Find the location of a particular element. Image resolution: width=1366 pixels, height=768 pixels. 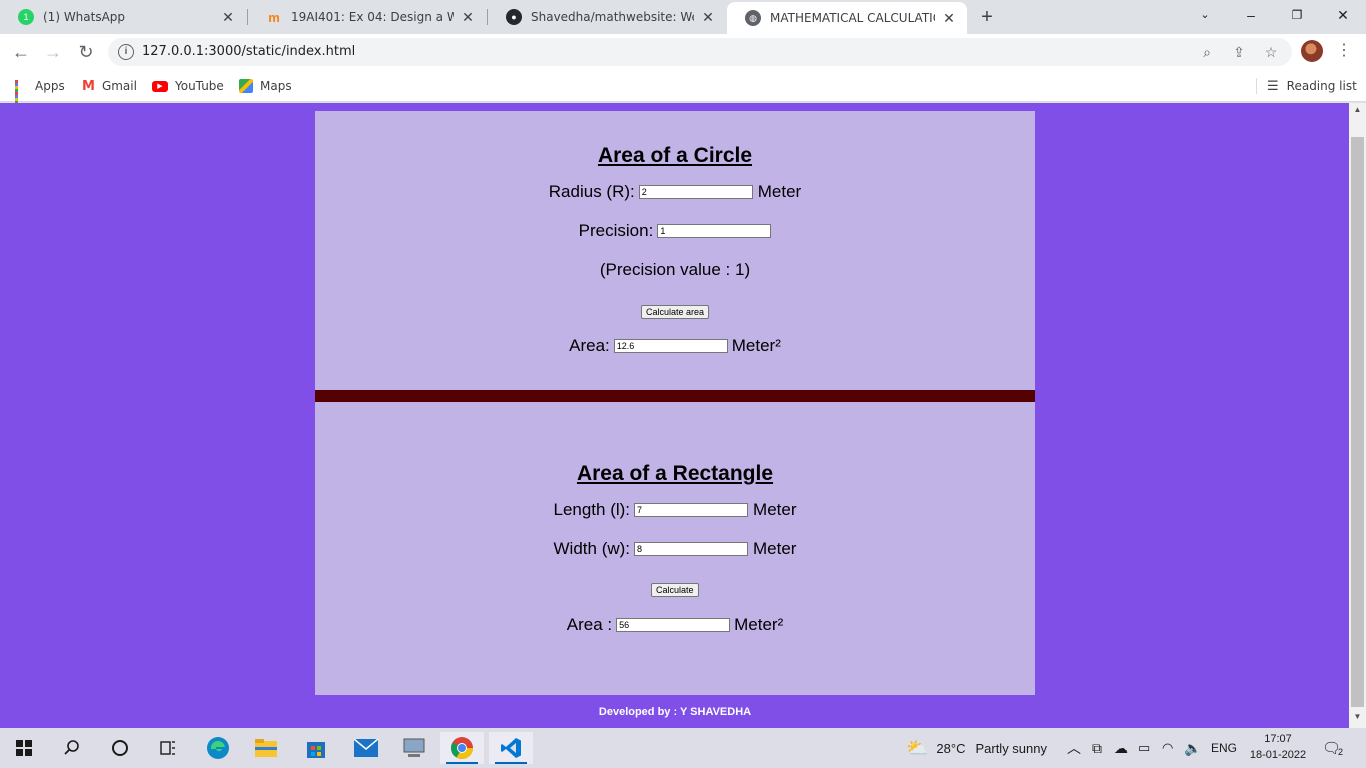

computer-icon is located at coordinates (414, 748).